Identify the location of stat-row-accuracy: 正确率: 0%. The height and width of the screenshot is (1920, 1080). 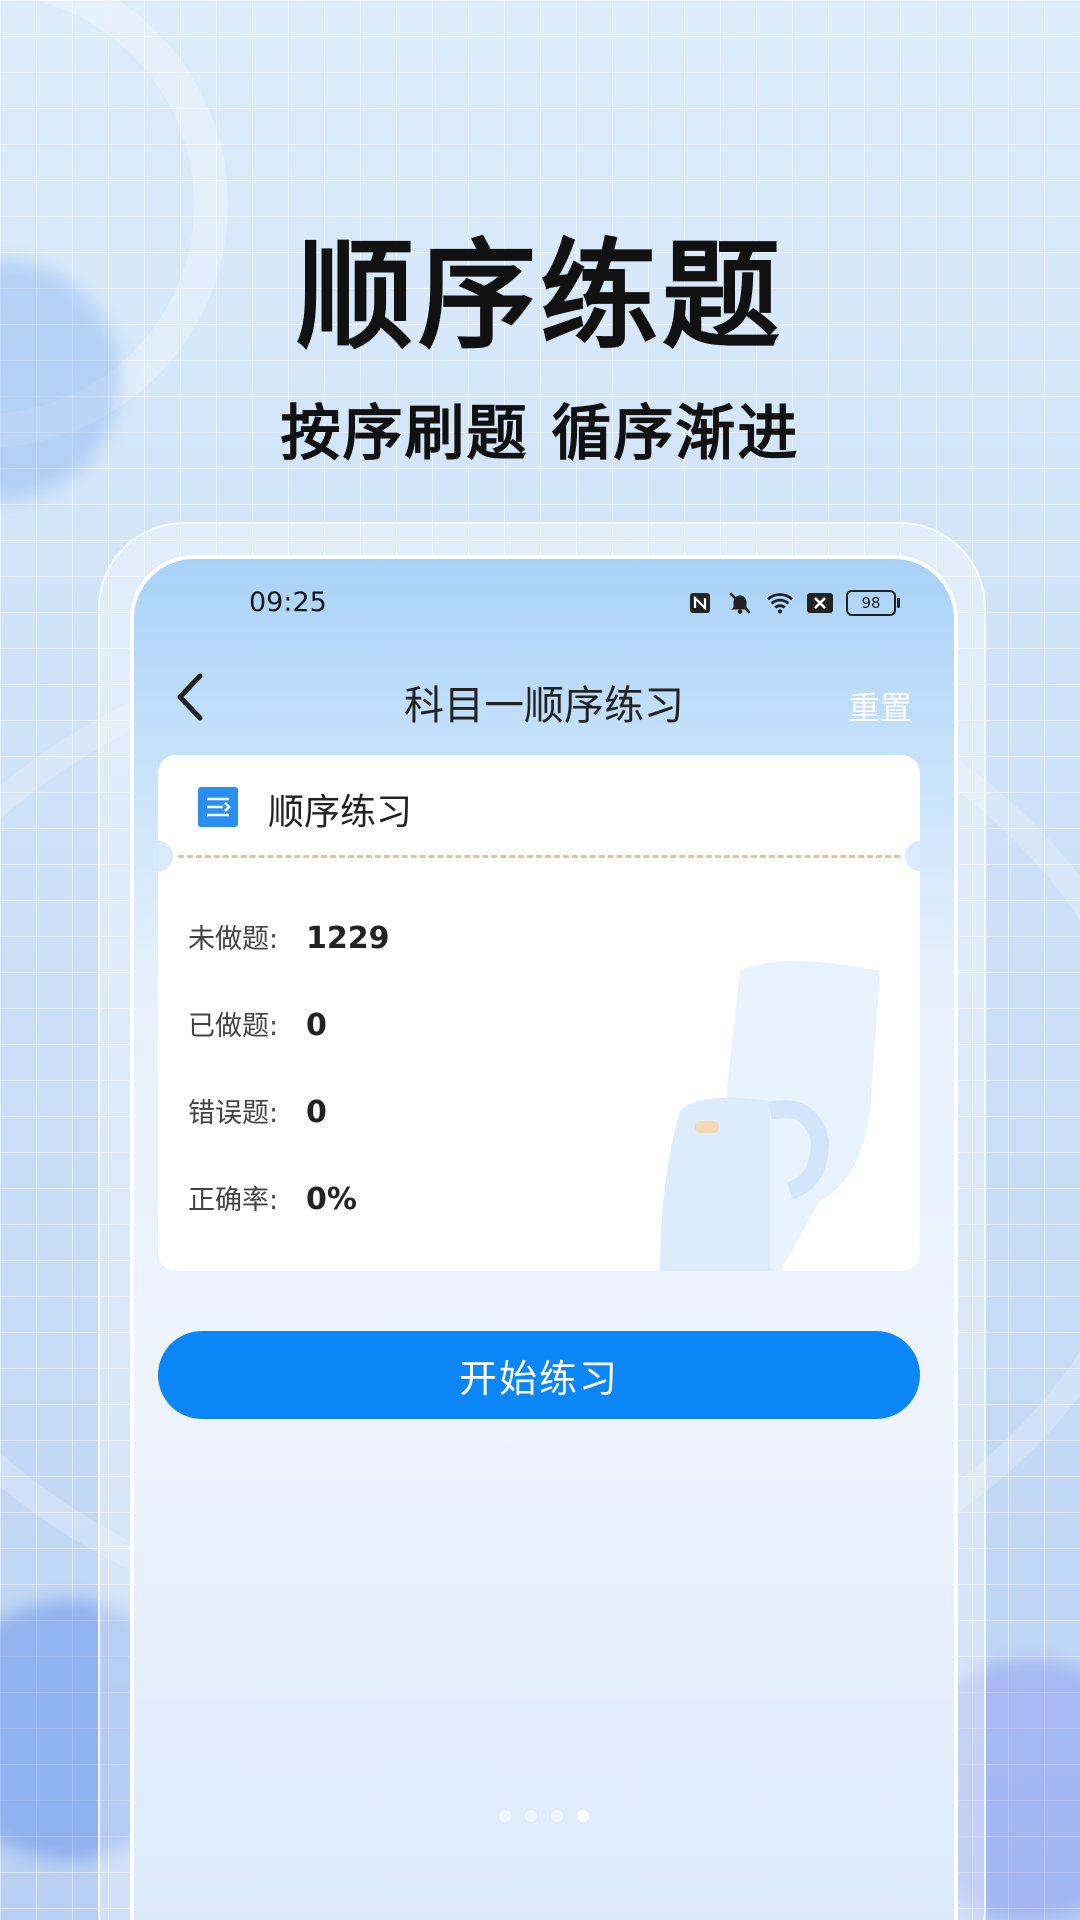
(272, 1197).